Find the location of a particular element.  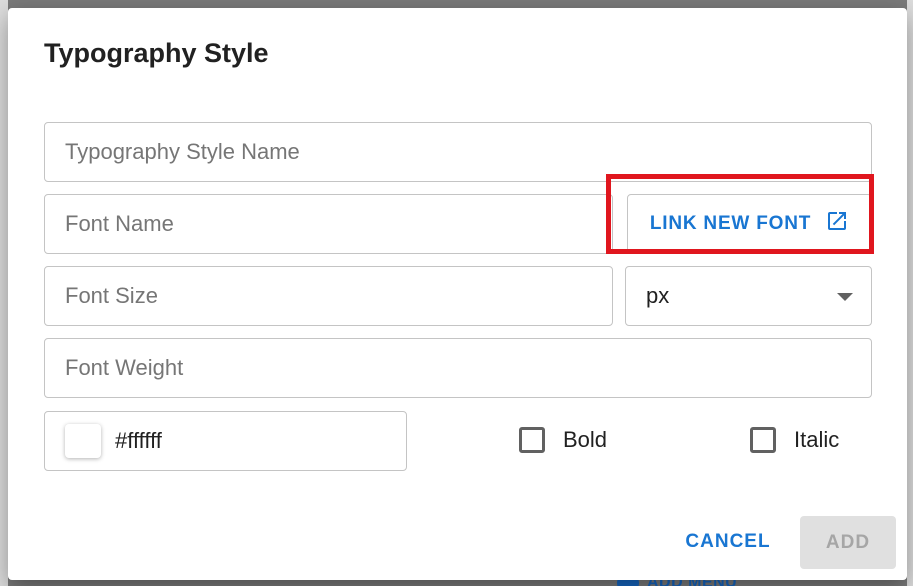

link-new-font-button: LINK NEW FONT is located at coordinates (749, 223).